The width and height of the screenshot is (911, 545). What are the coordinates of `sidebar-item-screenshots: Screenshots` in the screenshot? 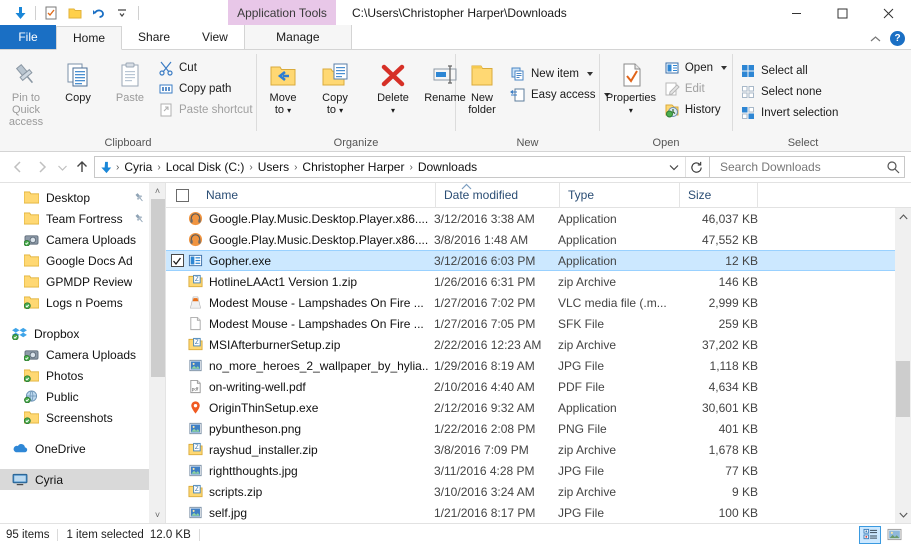 It's located at (74, 417).